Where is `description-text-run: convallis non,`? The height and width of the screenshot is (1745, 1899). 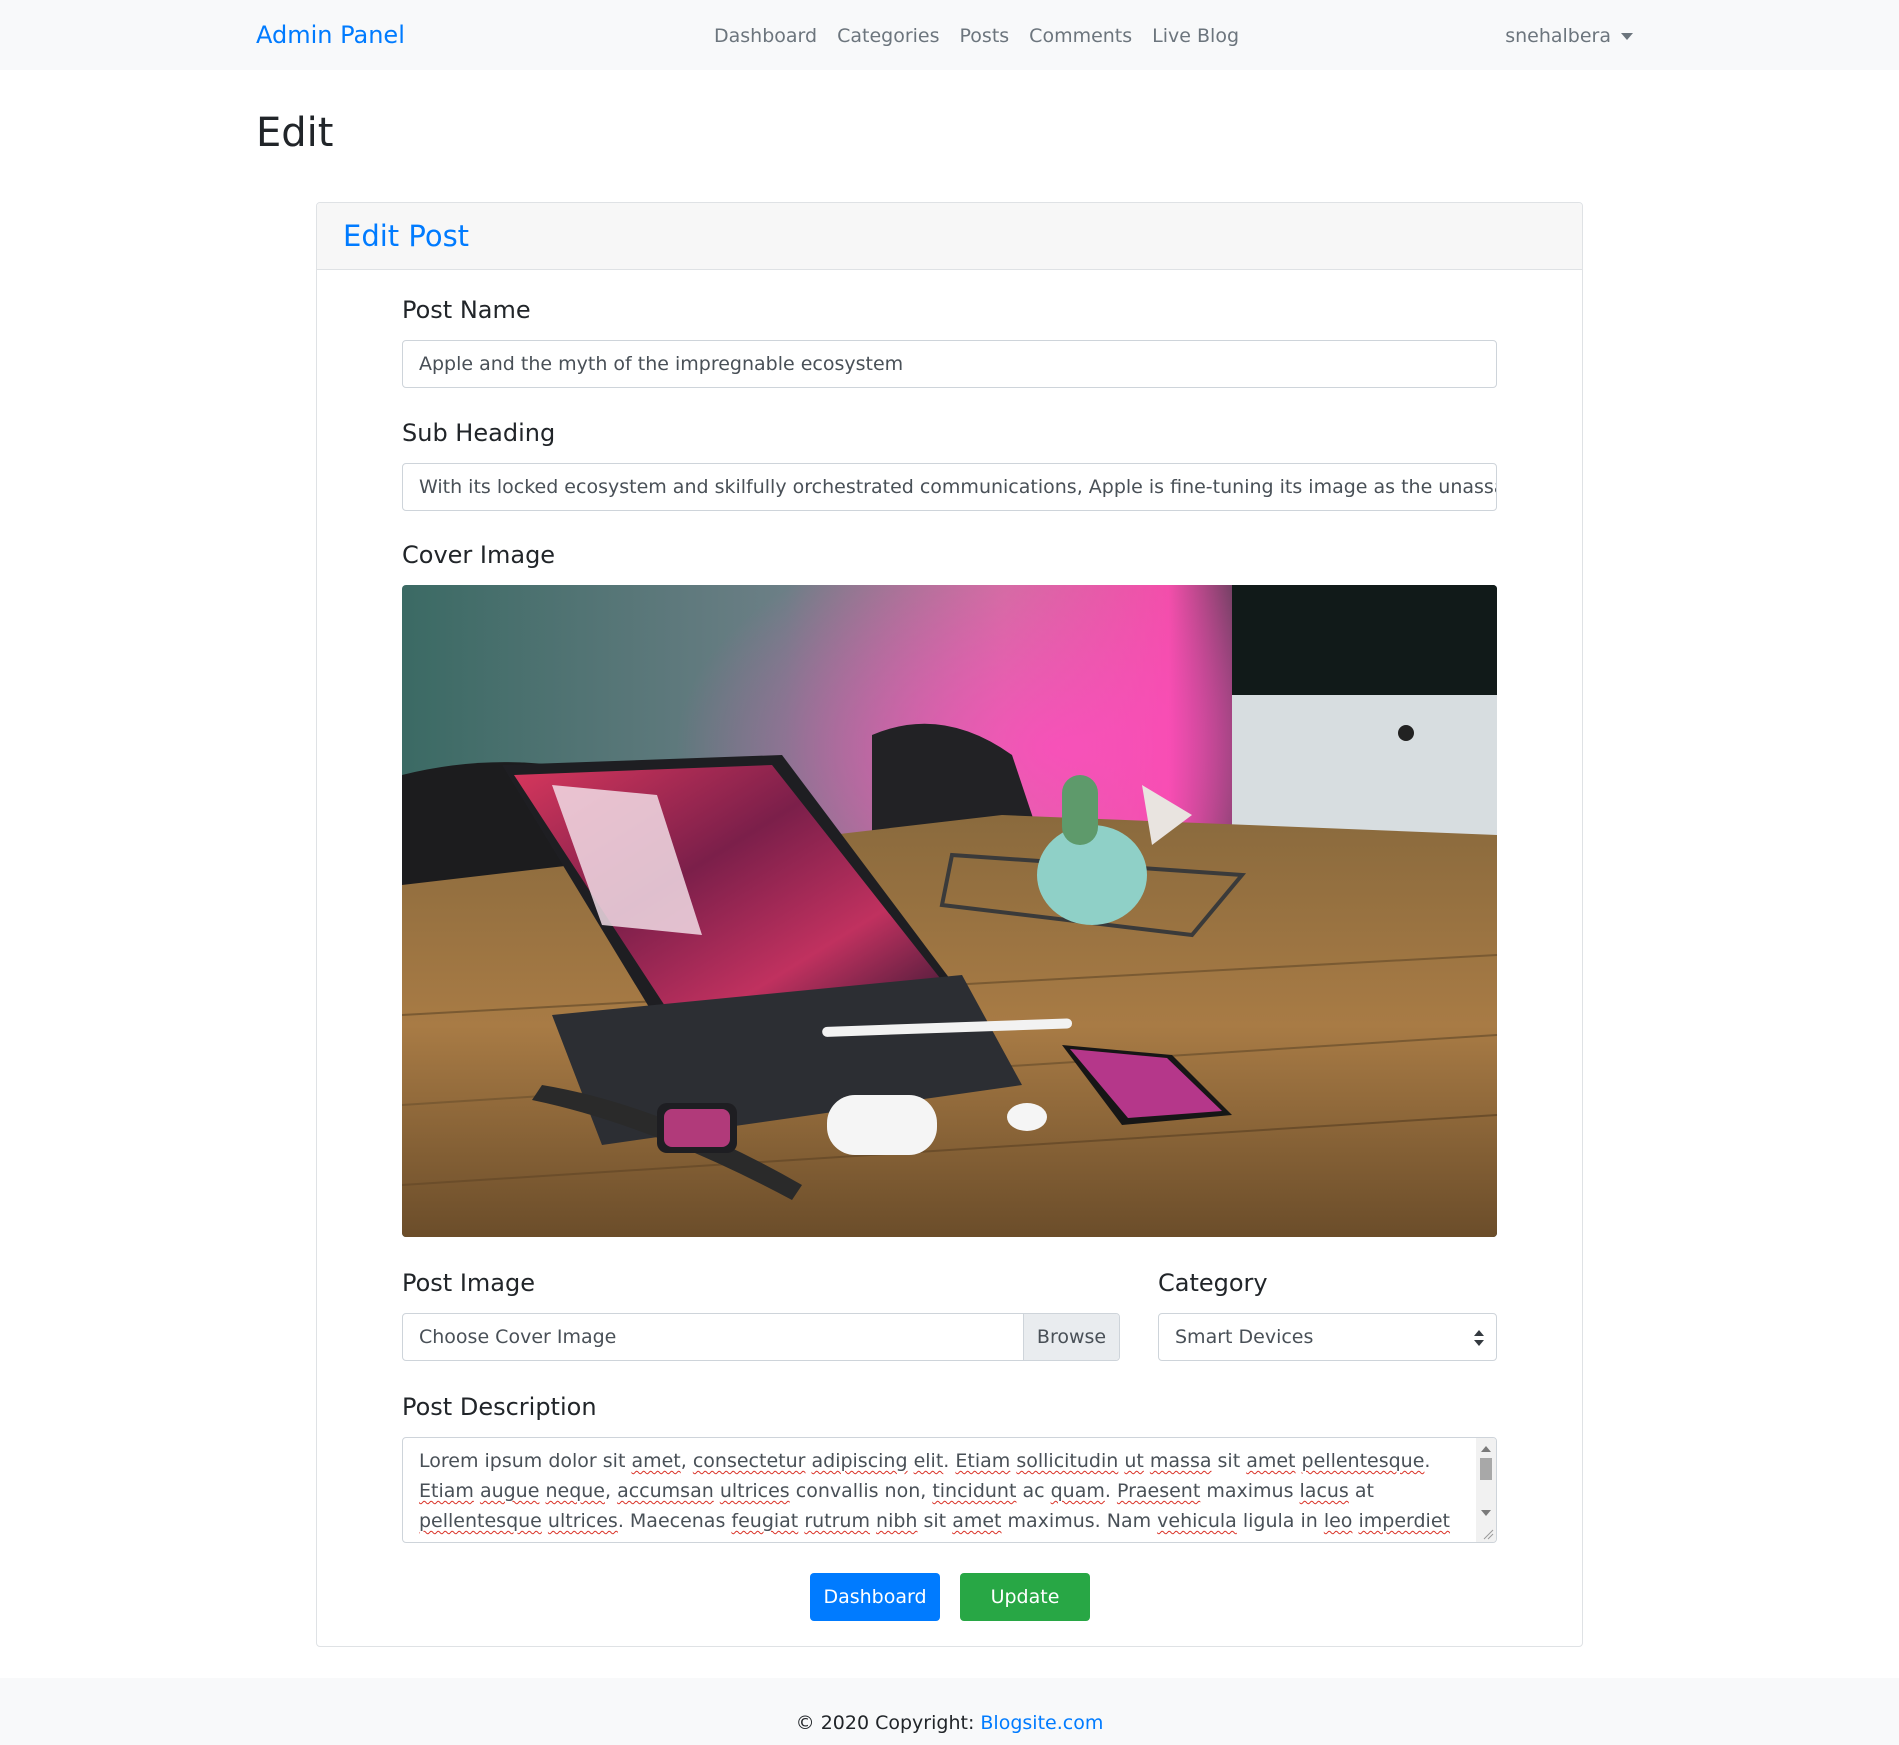 description-text-run: convallis non, is located at coordinates (861, 1491).